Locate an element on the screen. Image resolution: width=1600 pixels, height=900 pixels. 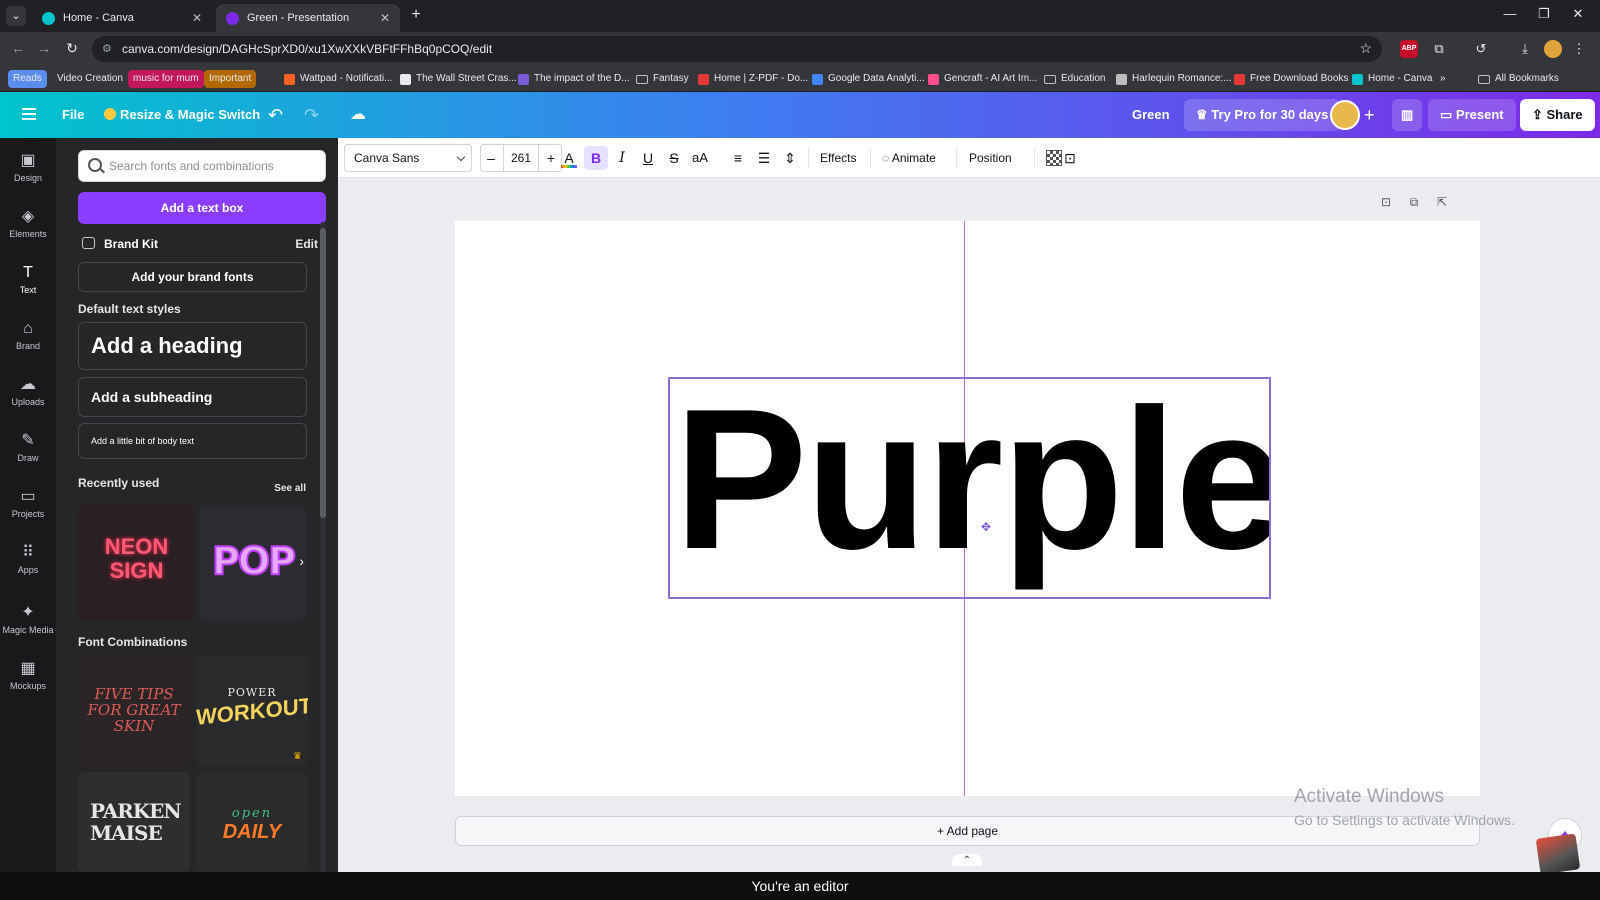
minimize-icon: — is located at coordinates (1510, 13).